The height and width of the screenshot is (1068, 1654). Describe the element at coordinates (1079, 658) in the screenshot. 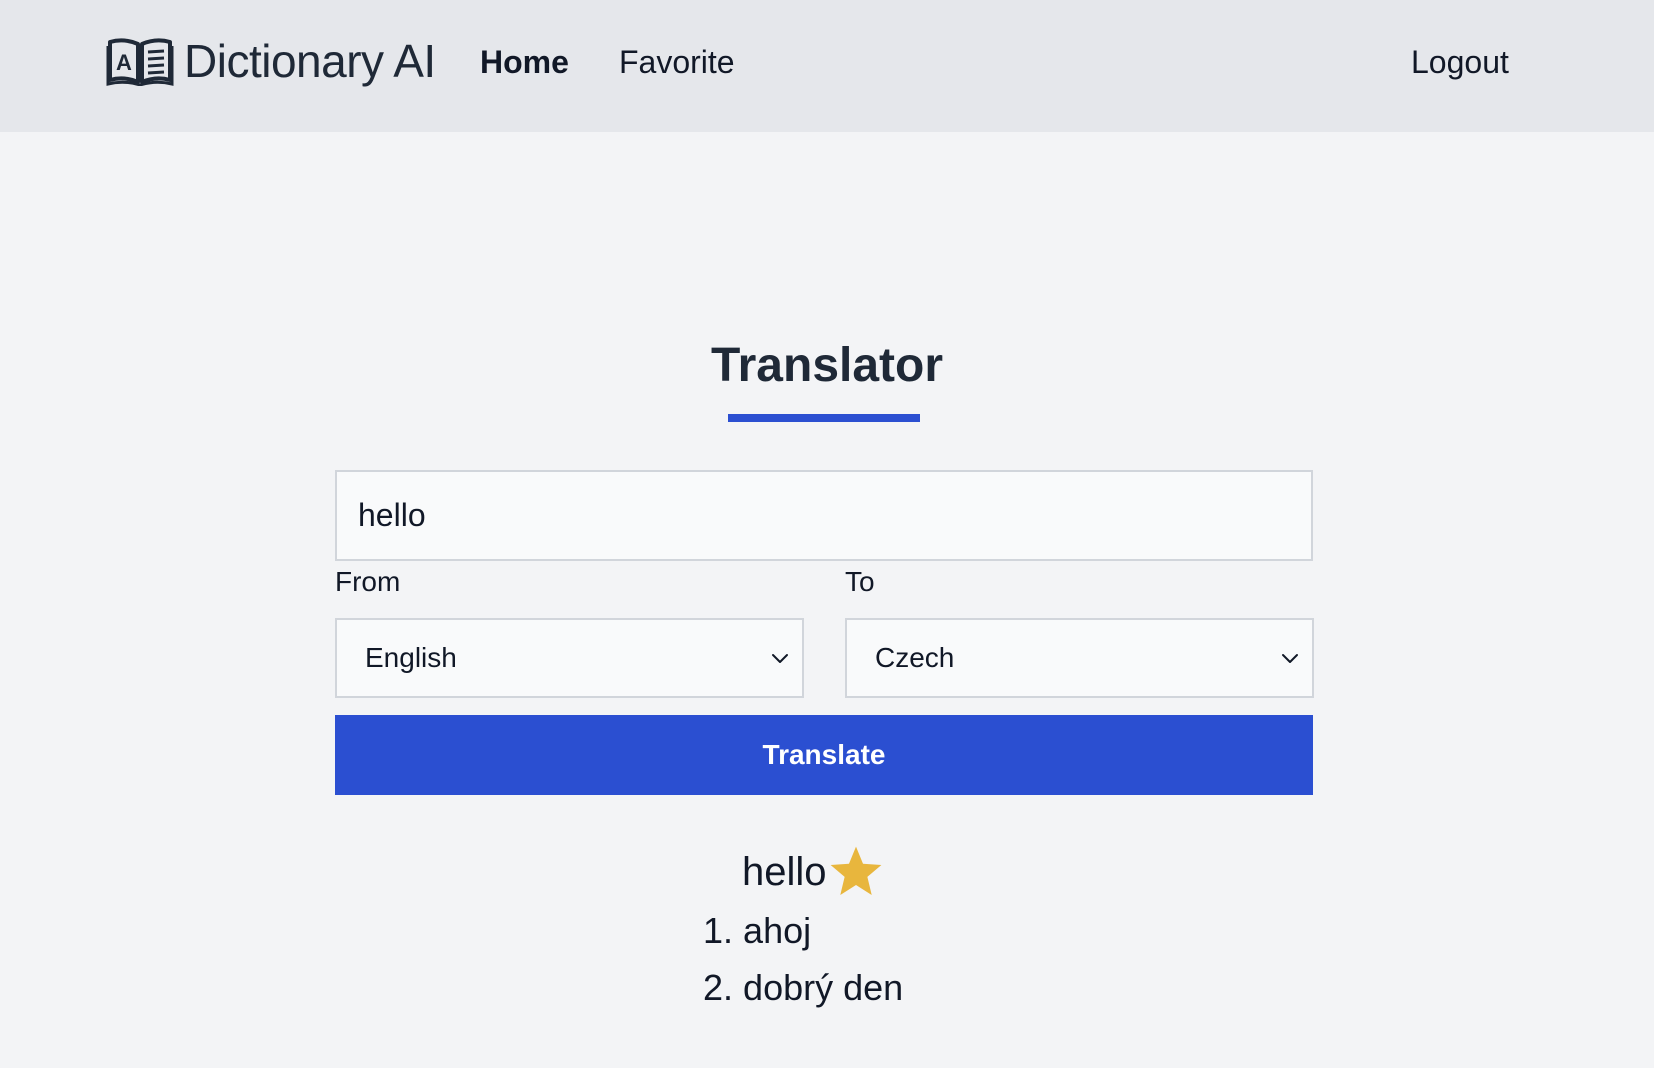

I see `to-language-select: Czech` at that location.